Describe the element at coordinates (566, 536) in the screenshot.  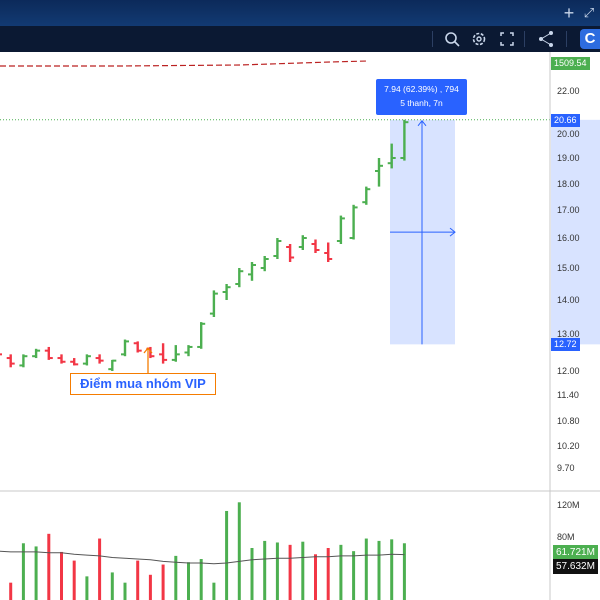
I see `volume-tick-label: 80M` at that location.